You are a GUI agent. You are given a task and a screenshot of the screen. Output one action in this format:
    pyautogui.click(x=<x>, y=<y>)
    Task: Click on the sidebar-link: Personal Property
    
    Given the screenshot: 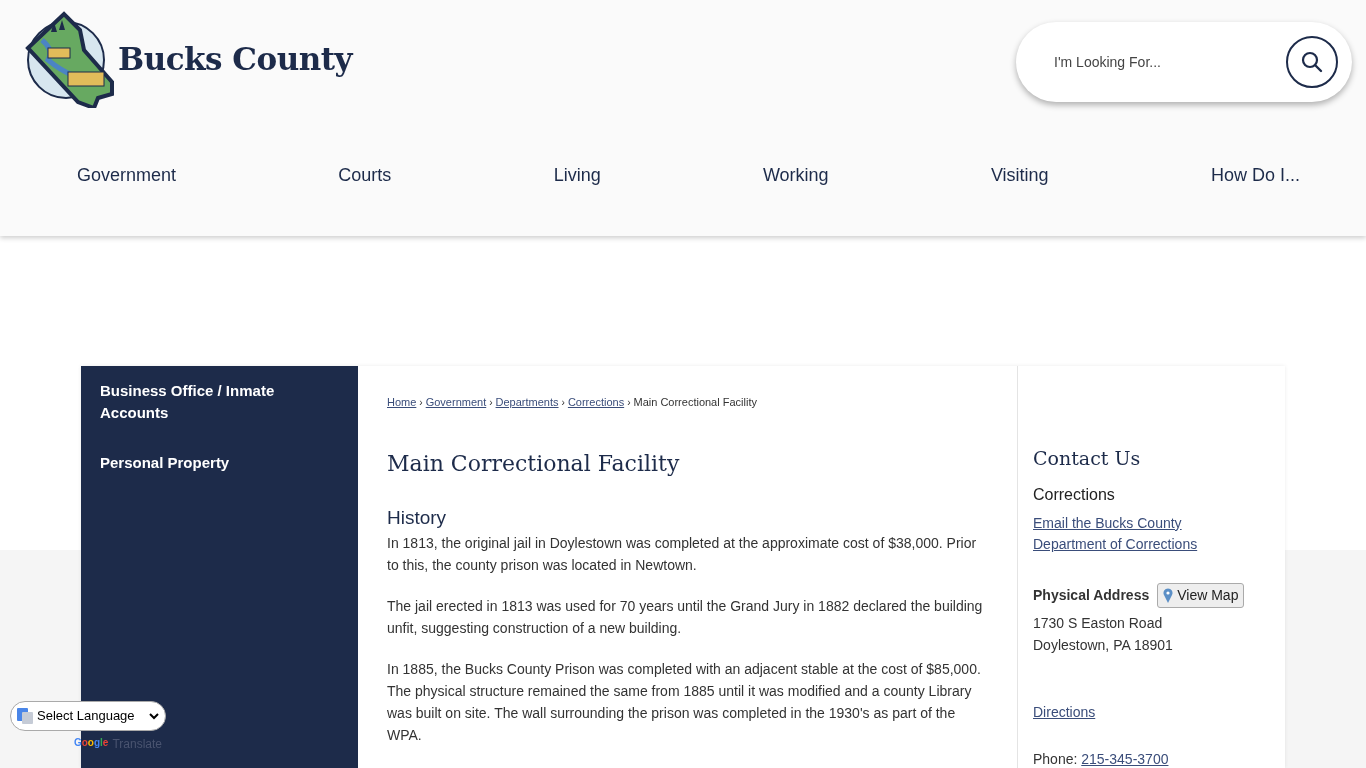 What is the action you would take?
    pyautogui.click(x=219, y=463)
    